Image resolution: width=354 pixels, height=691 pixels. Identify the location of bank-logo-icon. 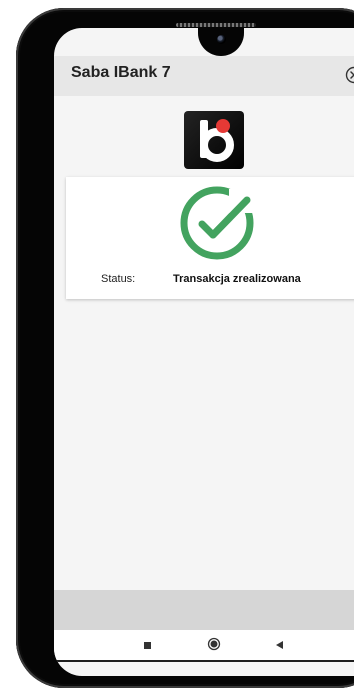
(214, 140).